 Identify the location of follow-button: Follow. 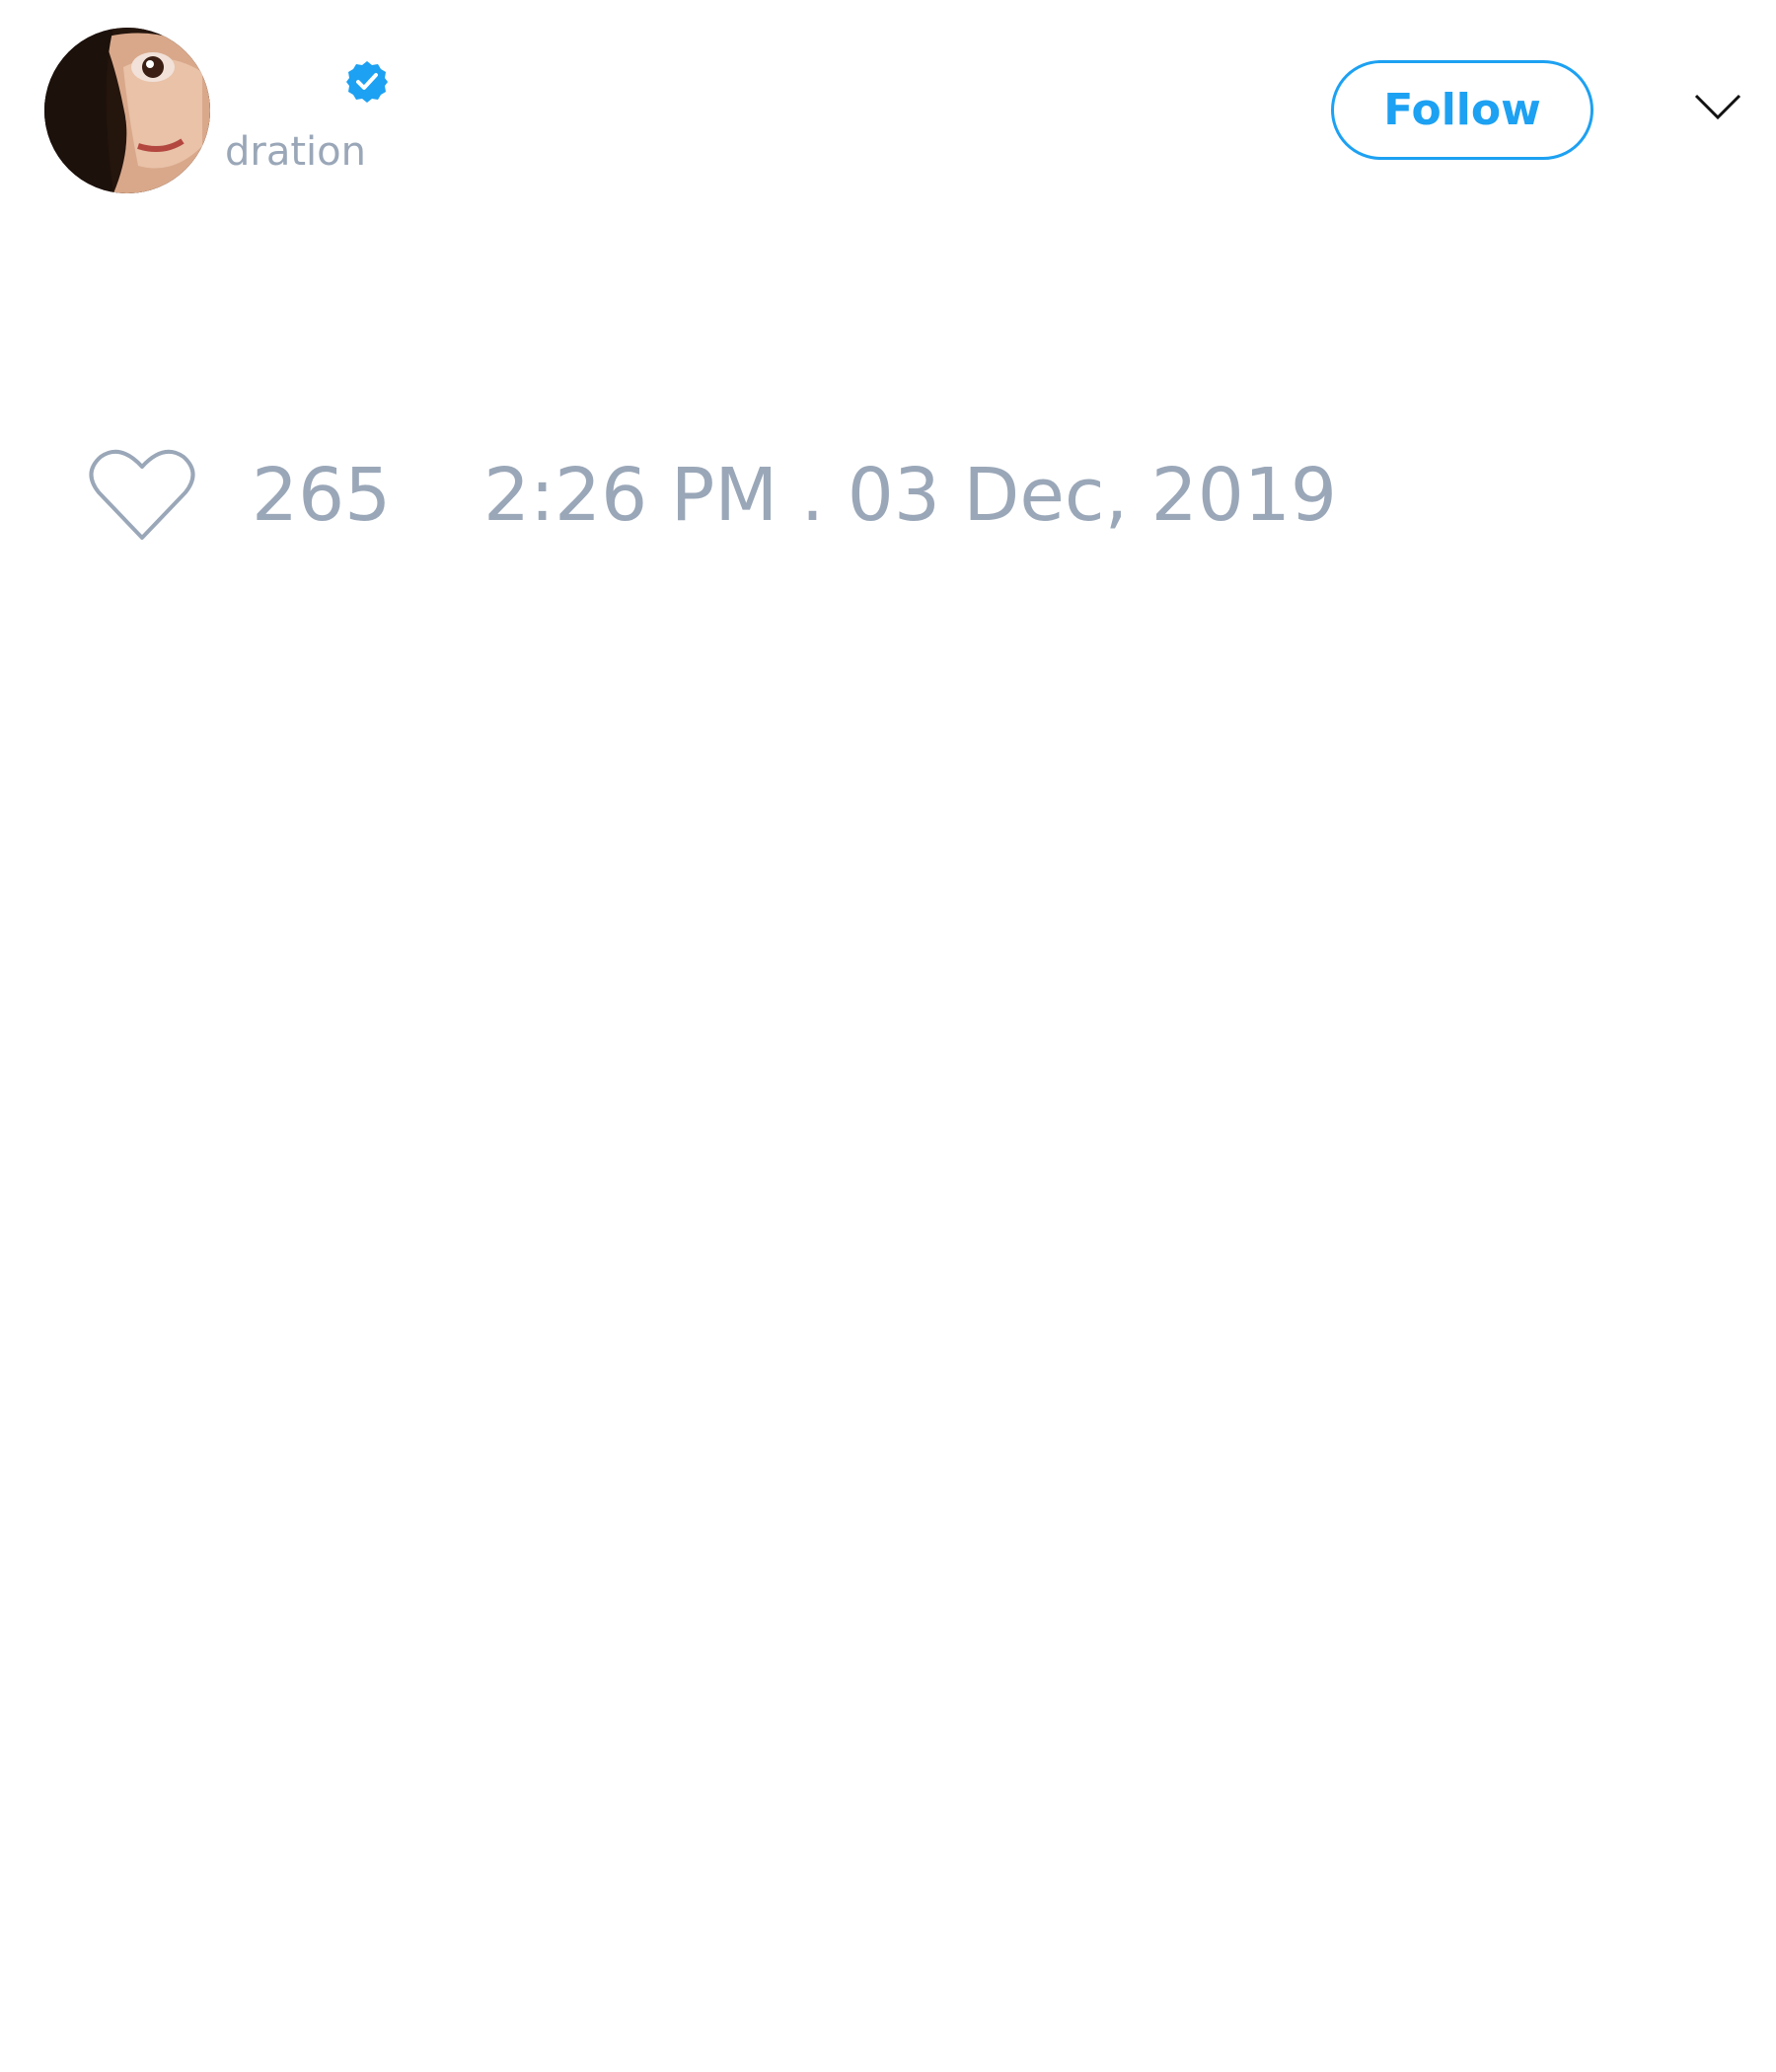
(1462, 110).